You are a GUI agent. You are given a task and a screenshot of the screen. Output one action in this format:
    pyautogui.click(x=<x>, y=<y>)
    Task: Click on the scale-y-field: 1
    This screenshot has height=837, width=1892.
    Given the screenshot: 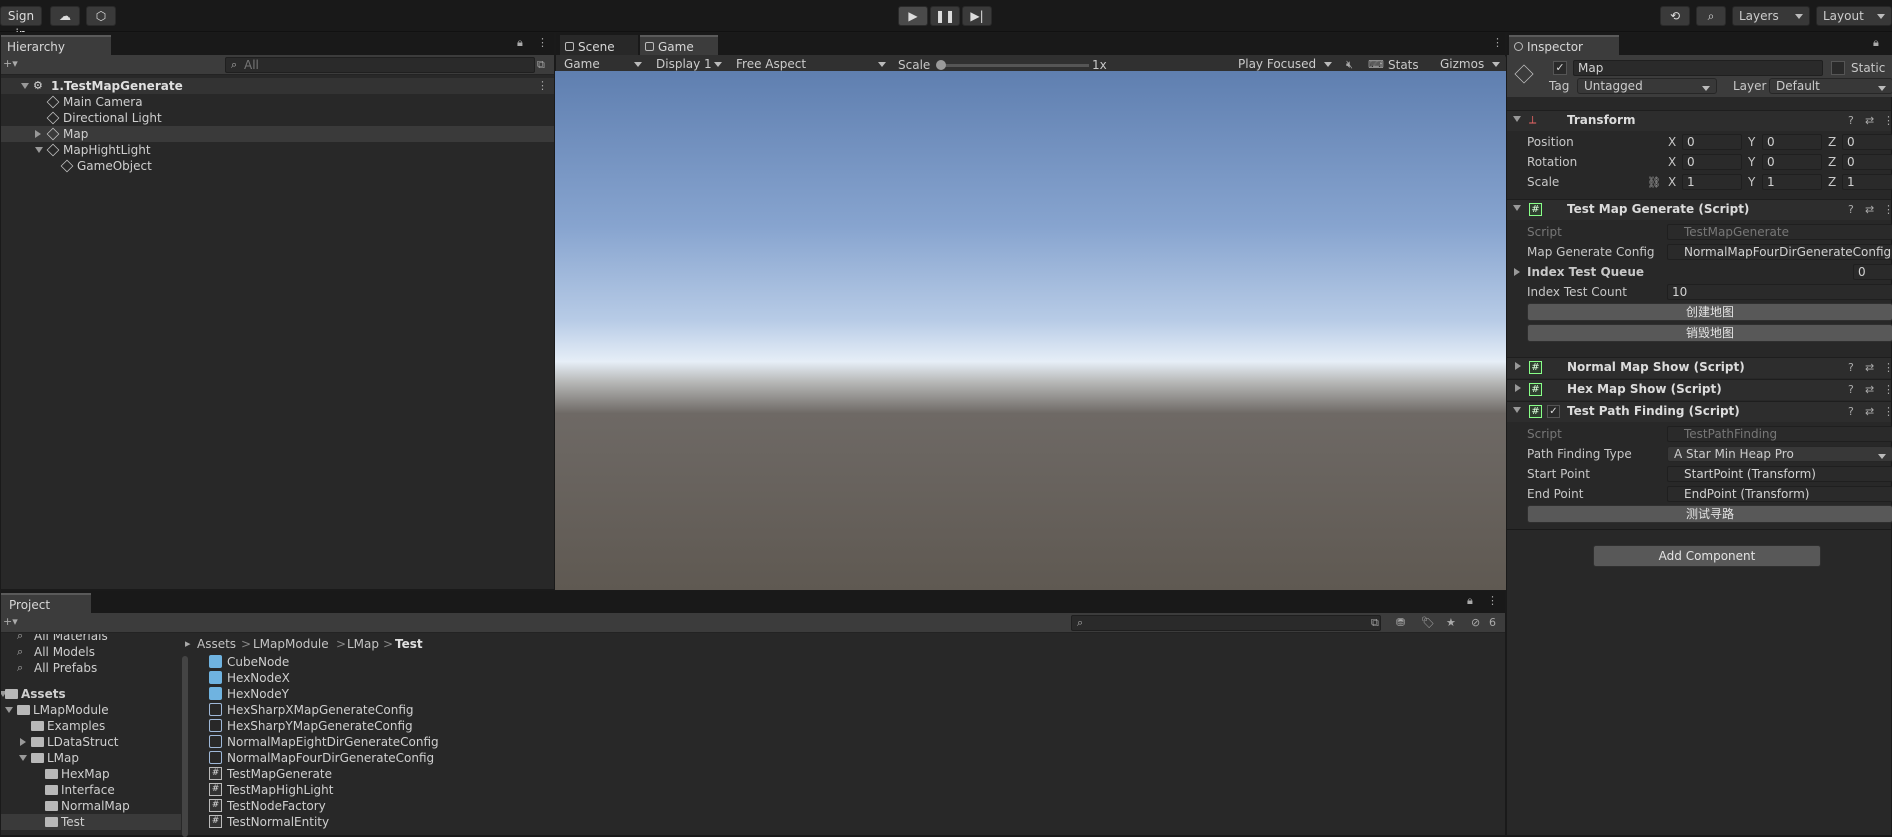 What is the action you would take?
    pyautogui.click(x=1792, y=182)
    